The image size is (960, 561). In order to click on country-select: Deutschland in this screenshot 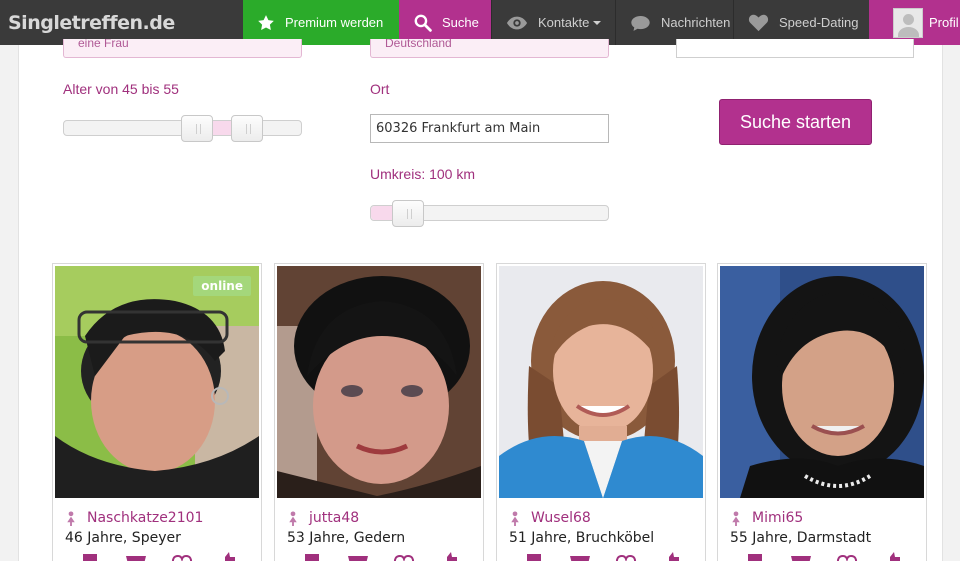, I will do `click(489, 48)`.